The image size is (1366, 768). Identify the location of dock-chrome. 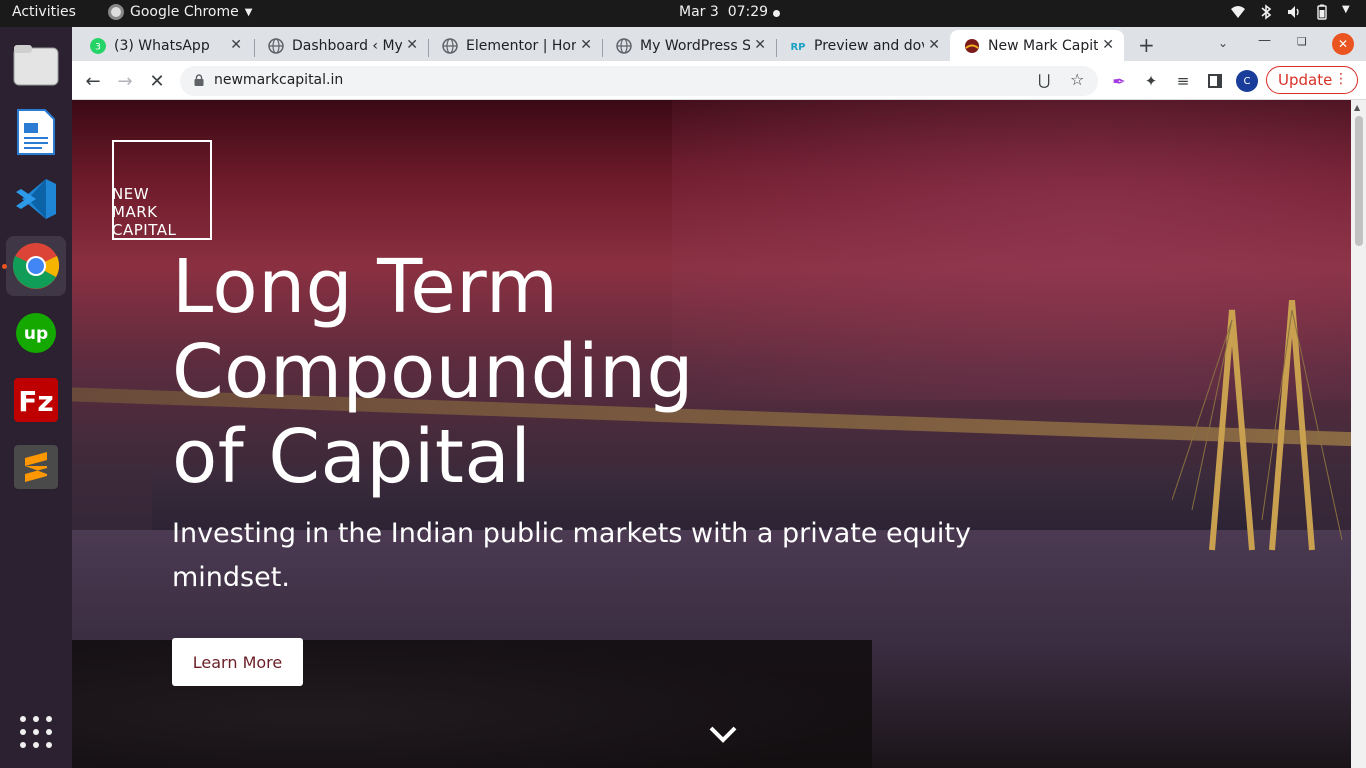
(34, 266).